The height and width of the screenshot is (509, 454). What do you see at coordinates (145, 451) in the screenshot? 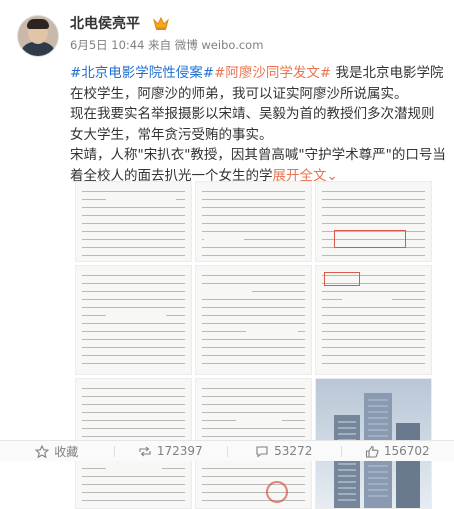
I see `repost-icon` at bounding box center [145, 451].